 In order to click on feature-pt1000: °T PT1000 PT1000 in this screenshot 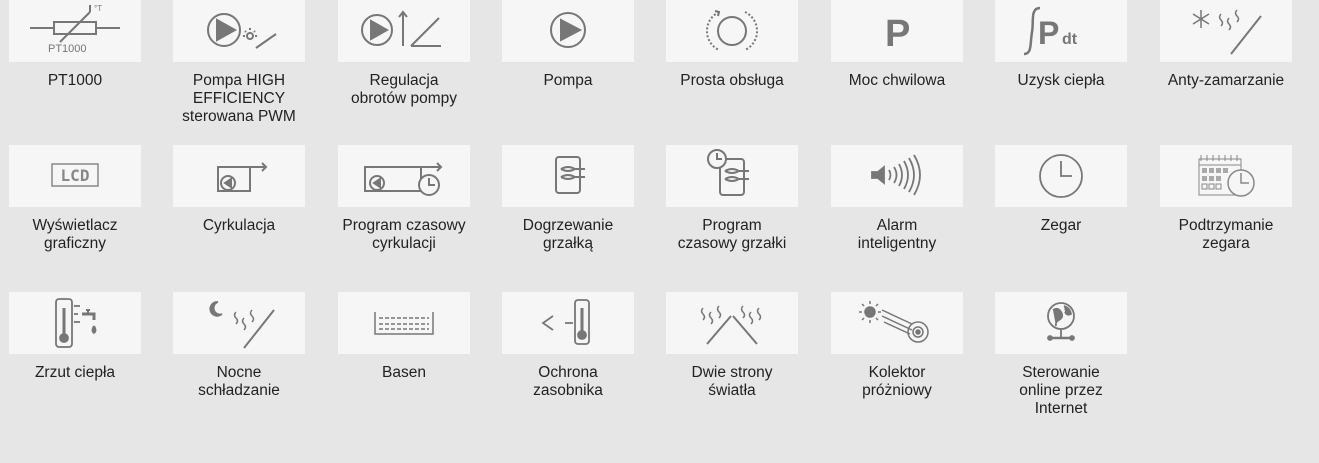, I will do `click(75, 75)`.